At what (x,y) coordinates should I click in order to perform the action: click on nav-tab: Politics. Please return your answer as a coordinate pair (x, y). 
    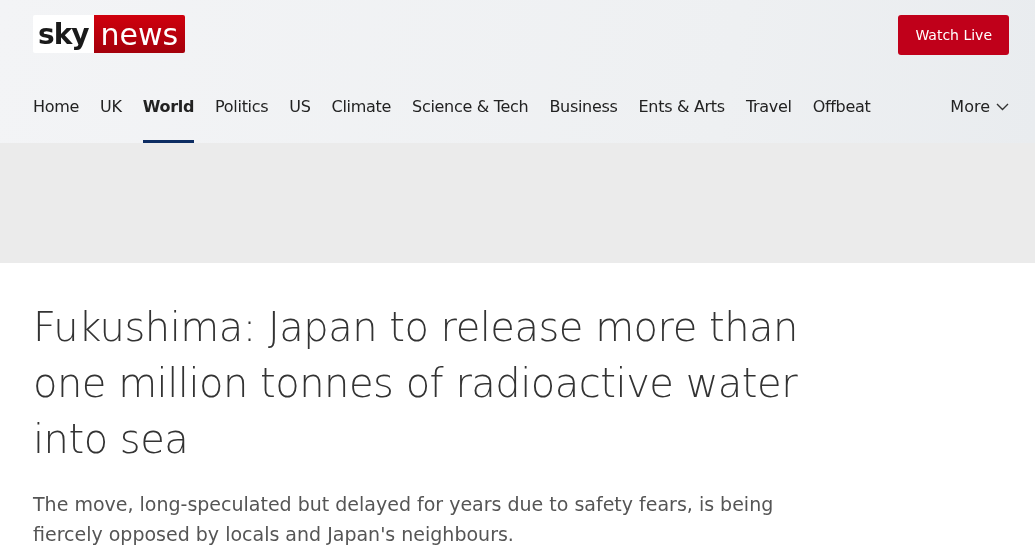
    Looking at the image, I should click on (242, 106).